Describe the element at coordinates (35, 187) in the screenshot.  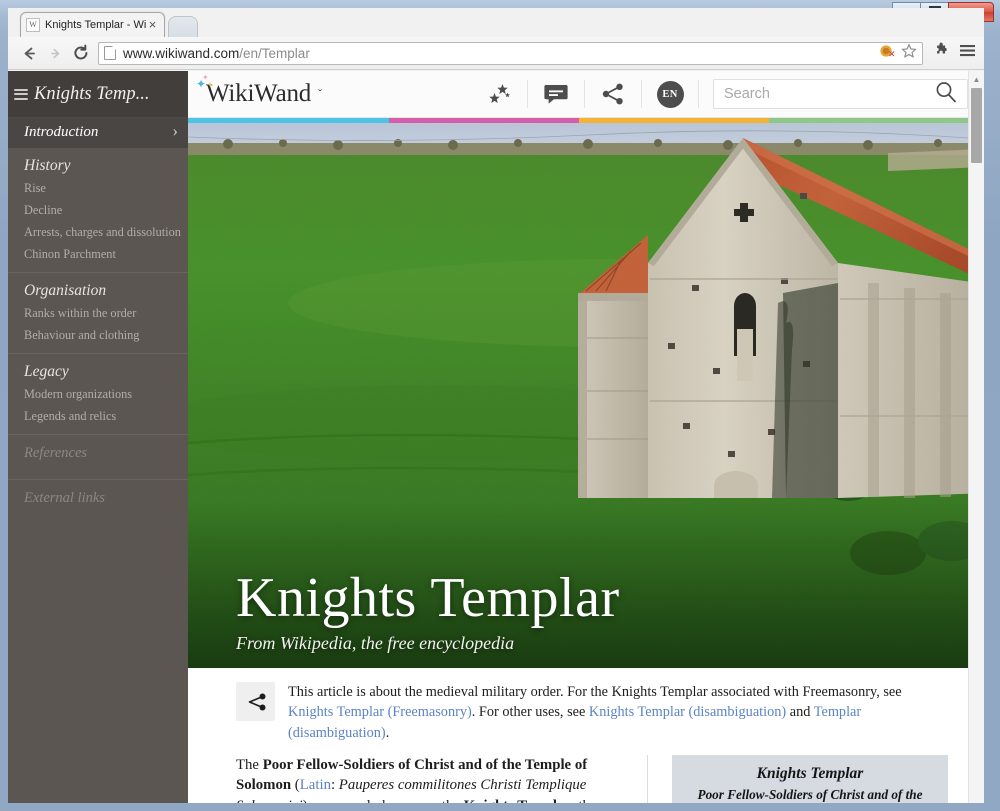
I see `sidebar-item-label: Rise` at that location.